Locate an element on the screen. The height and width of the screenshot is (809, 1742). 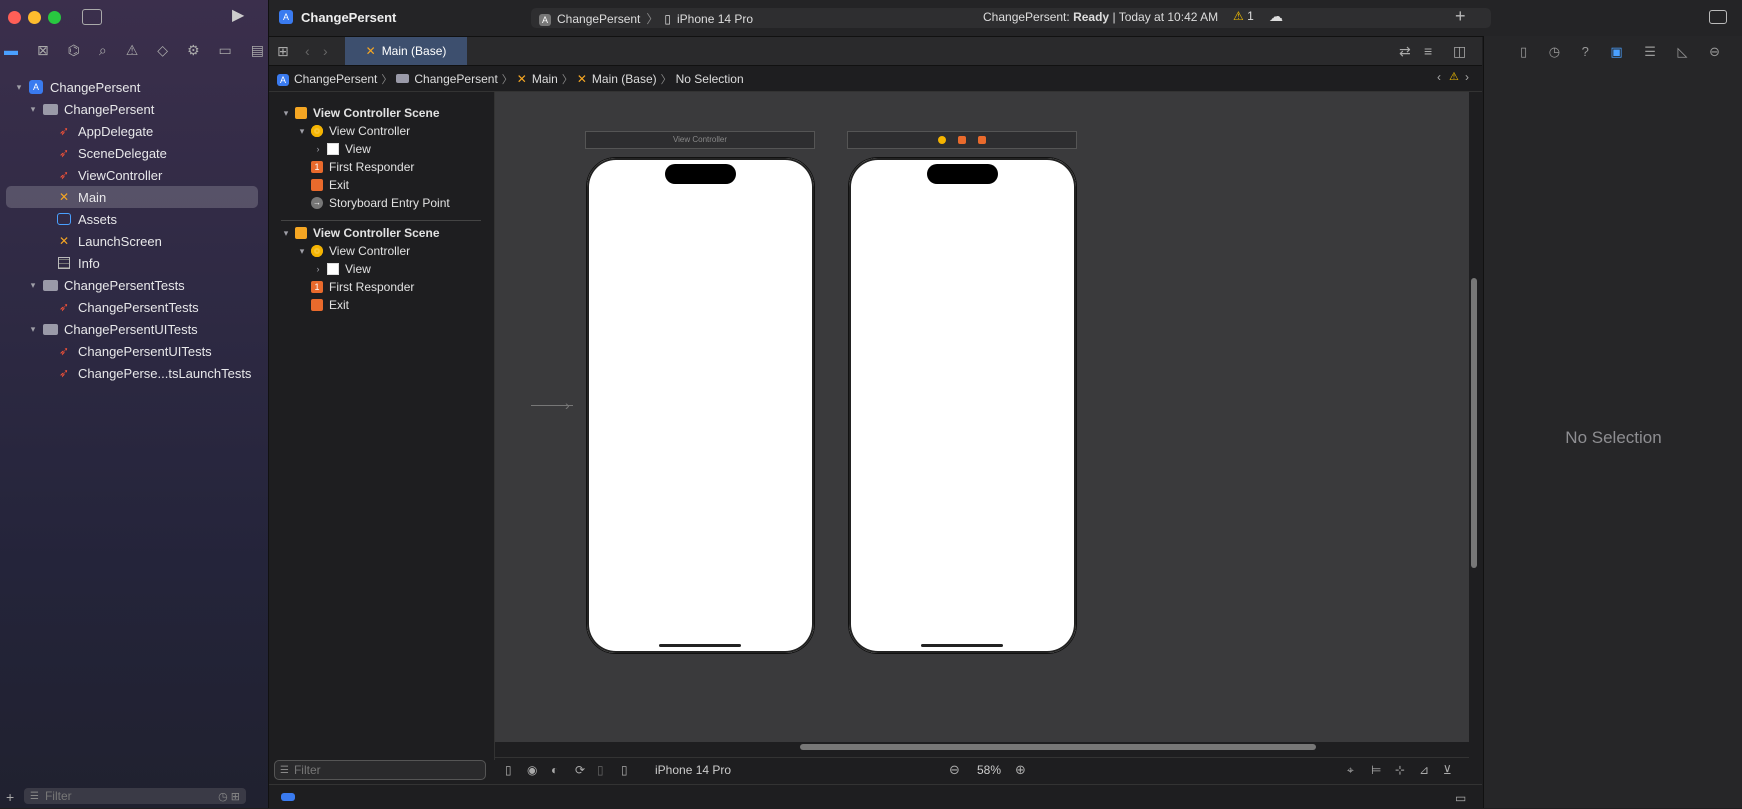
run-button: ▶ is located at coordinates (238, 16).